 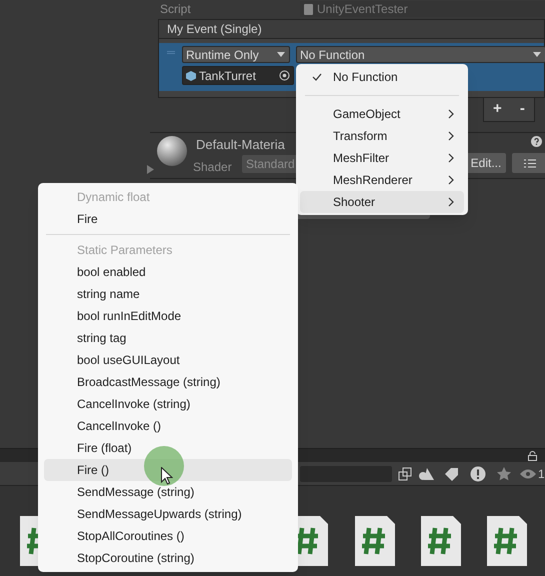 I want to click on menu-item: SendMessageUpwards (string), so click(x=168, y=514).